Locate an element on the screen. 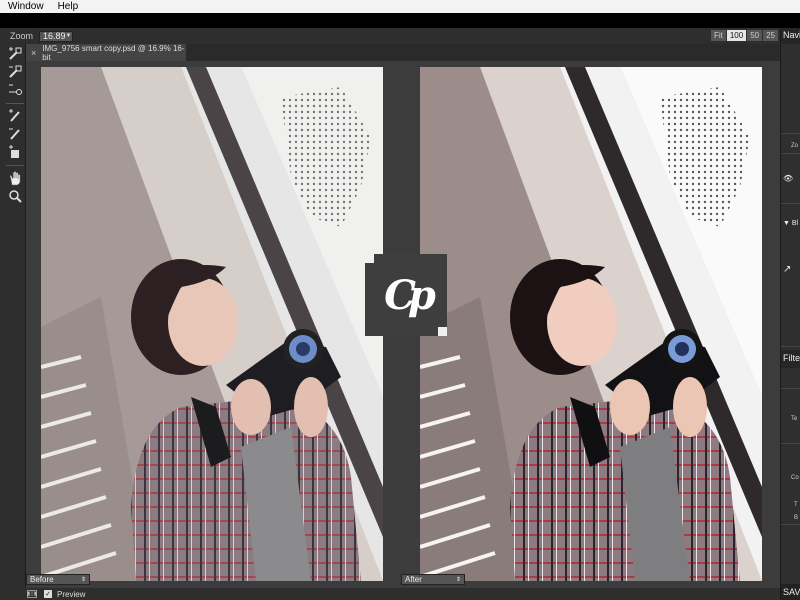 The image size is (800, 600). zoom-presets: Fit 100 50 25 is located at coordinates (744, 35).